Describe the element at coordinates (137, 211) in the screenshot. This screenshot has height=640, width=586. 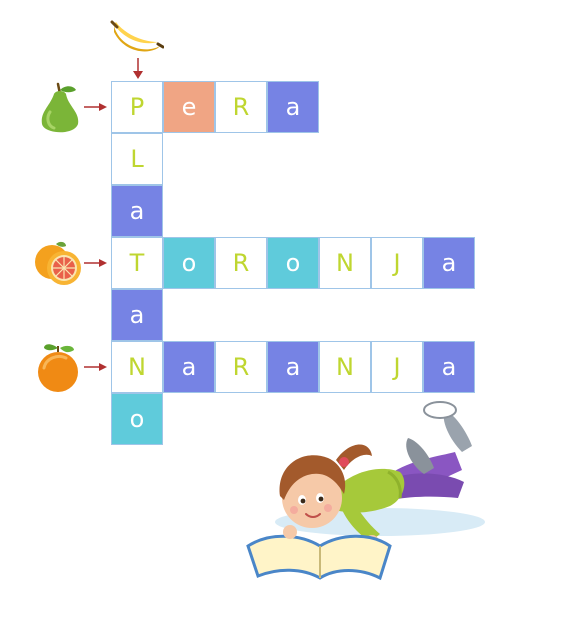
I see `cell-platano-3: a` at that location.